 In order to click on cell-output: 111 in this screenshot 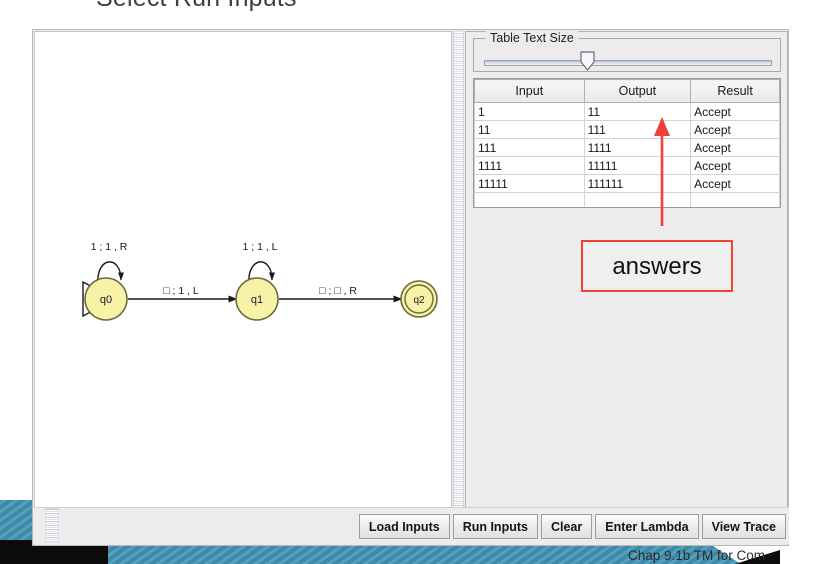, I will do `click(637, 129)`.